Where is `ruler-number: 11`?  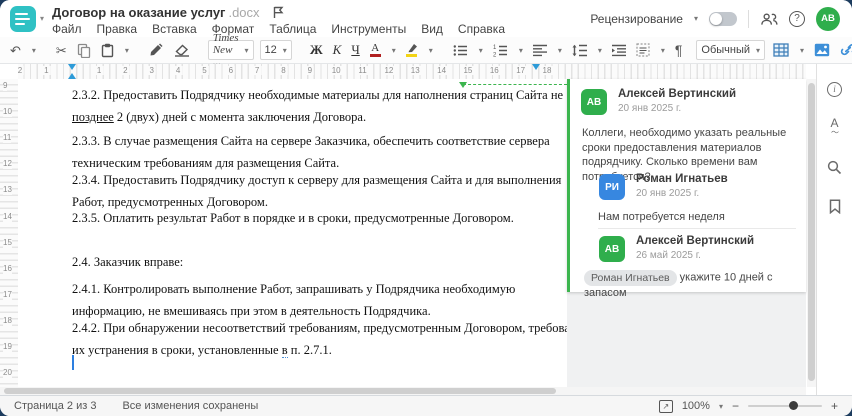 ruler-number: 11 is located at coordinates (7, 138).